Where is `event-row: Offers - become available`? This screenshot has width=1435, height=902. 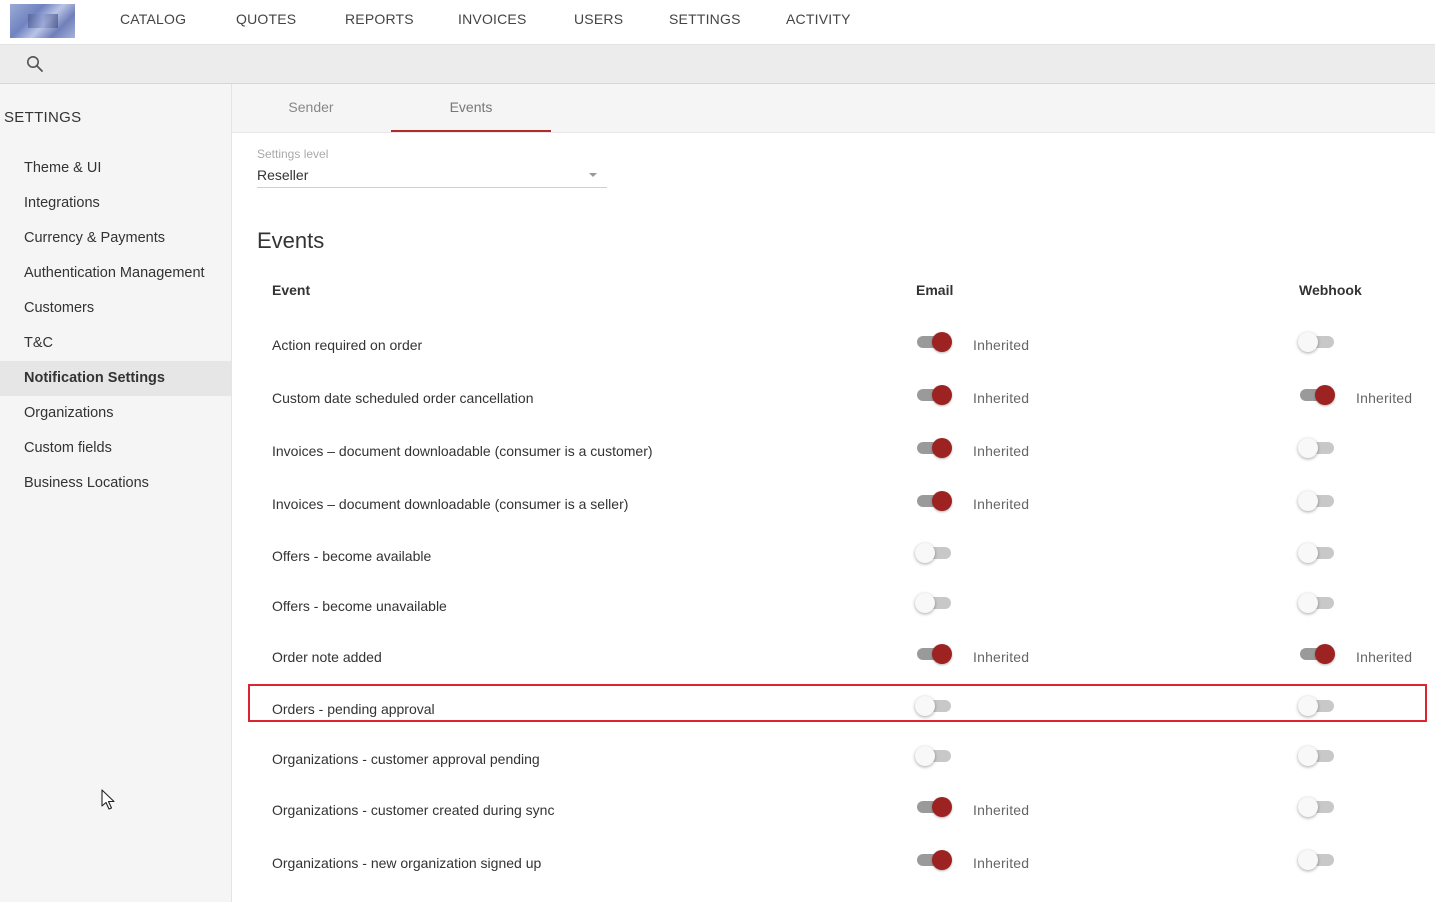 event-row: Offers - become available is located at coordinates (847, 557).